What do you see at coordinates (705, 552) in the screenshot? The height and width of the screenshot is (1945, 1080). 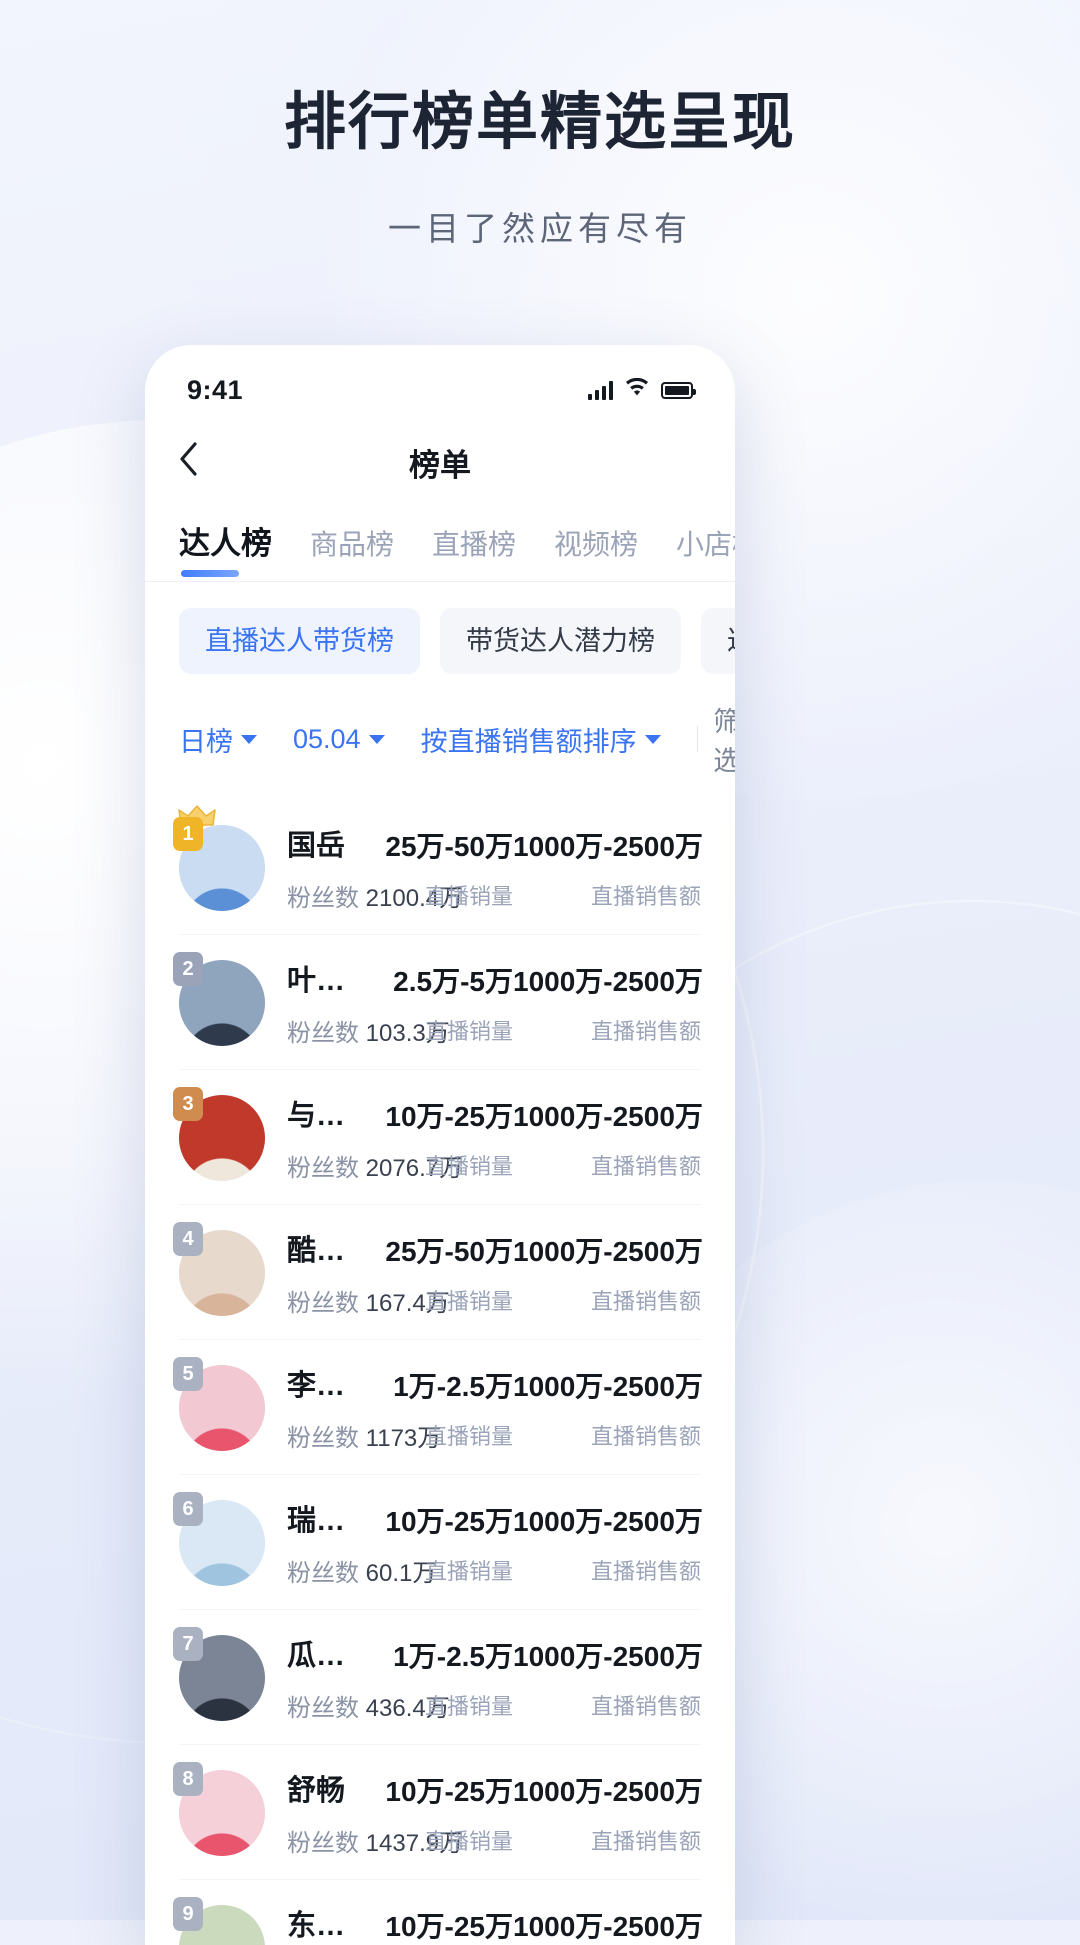 I see `tab-xiaodian: 小店榜` at bounding box center [705, 552].